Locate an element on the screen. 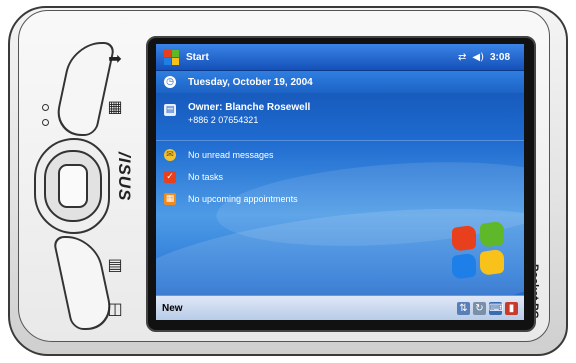 This screenshot has width=576, height=363. divider is located at coordinates (340, 140).